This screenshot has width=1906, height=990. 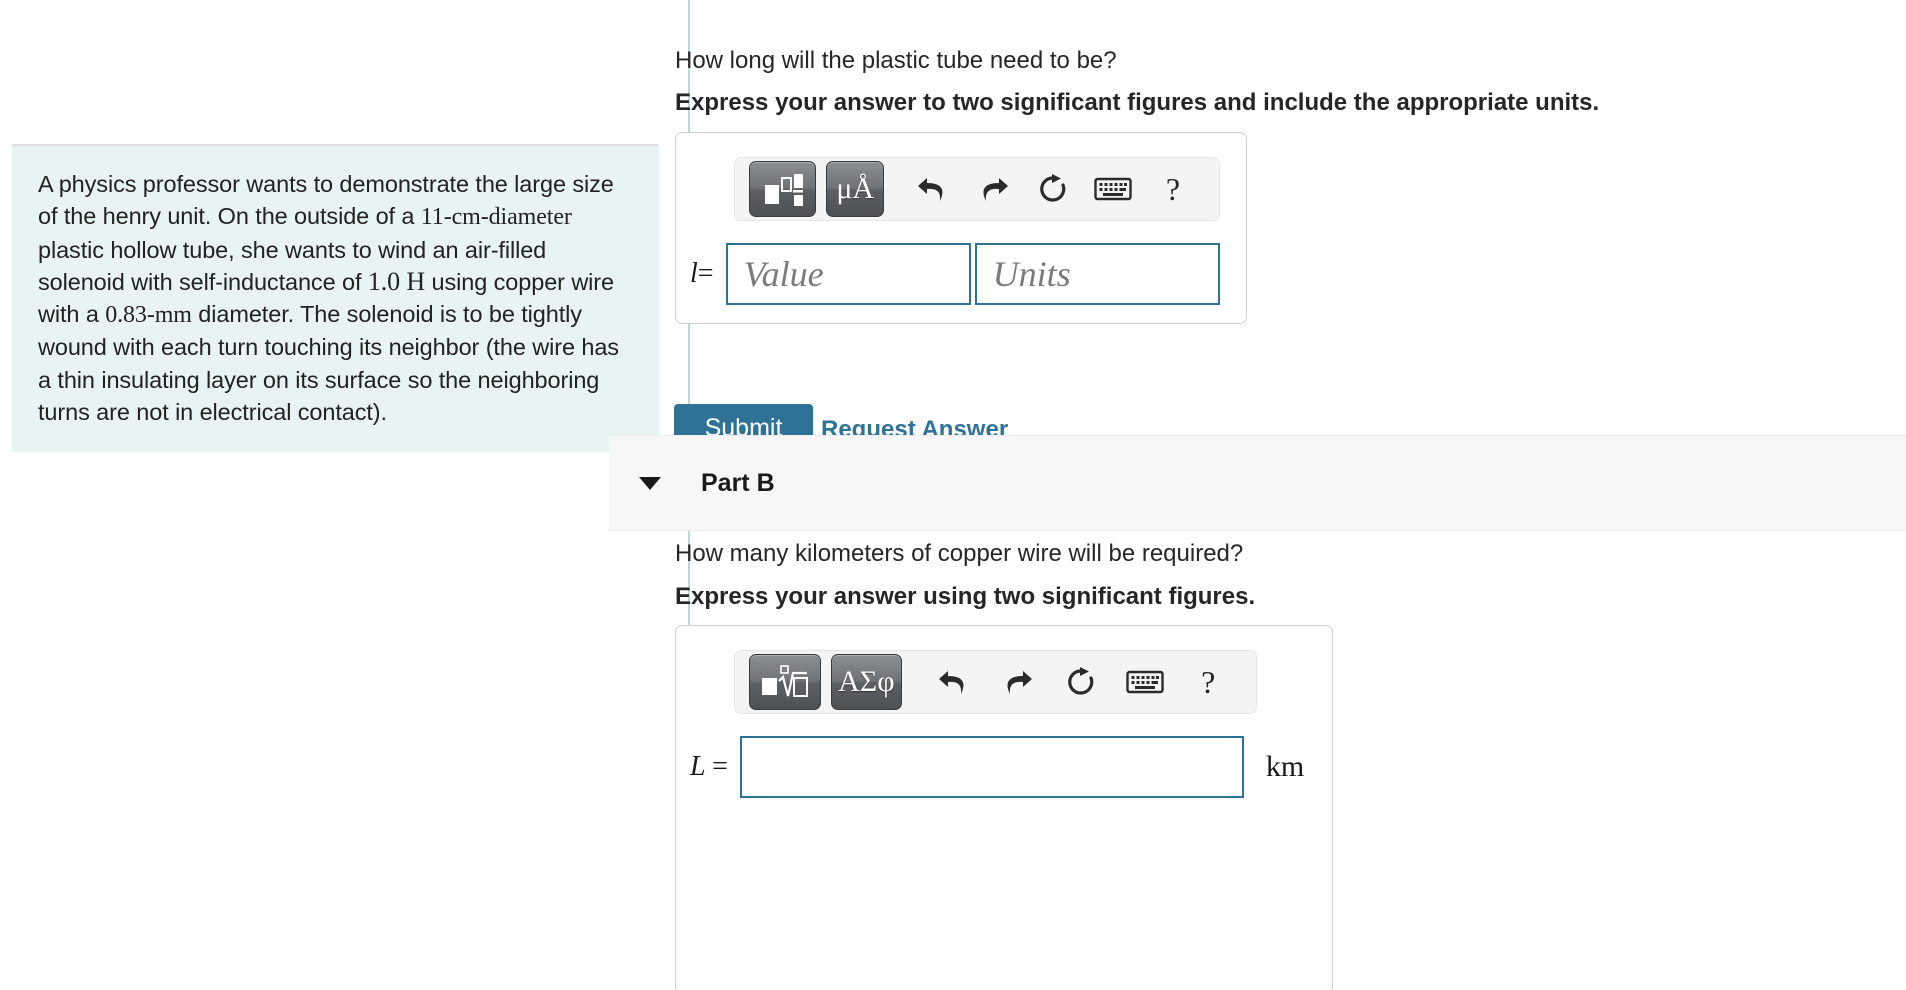 What do you see at coordinates (785, 682) in the screenshot?
I see `sqrt-template-button` at bounding box center [785, 682].